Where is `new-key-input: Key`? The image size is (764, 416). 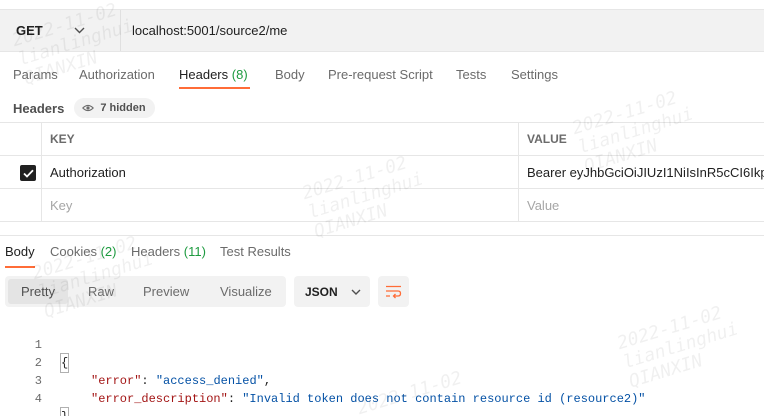
new-key-input: Key is located at coordinates (280, 205).